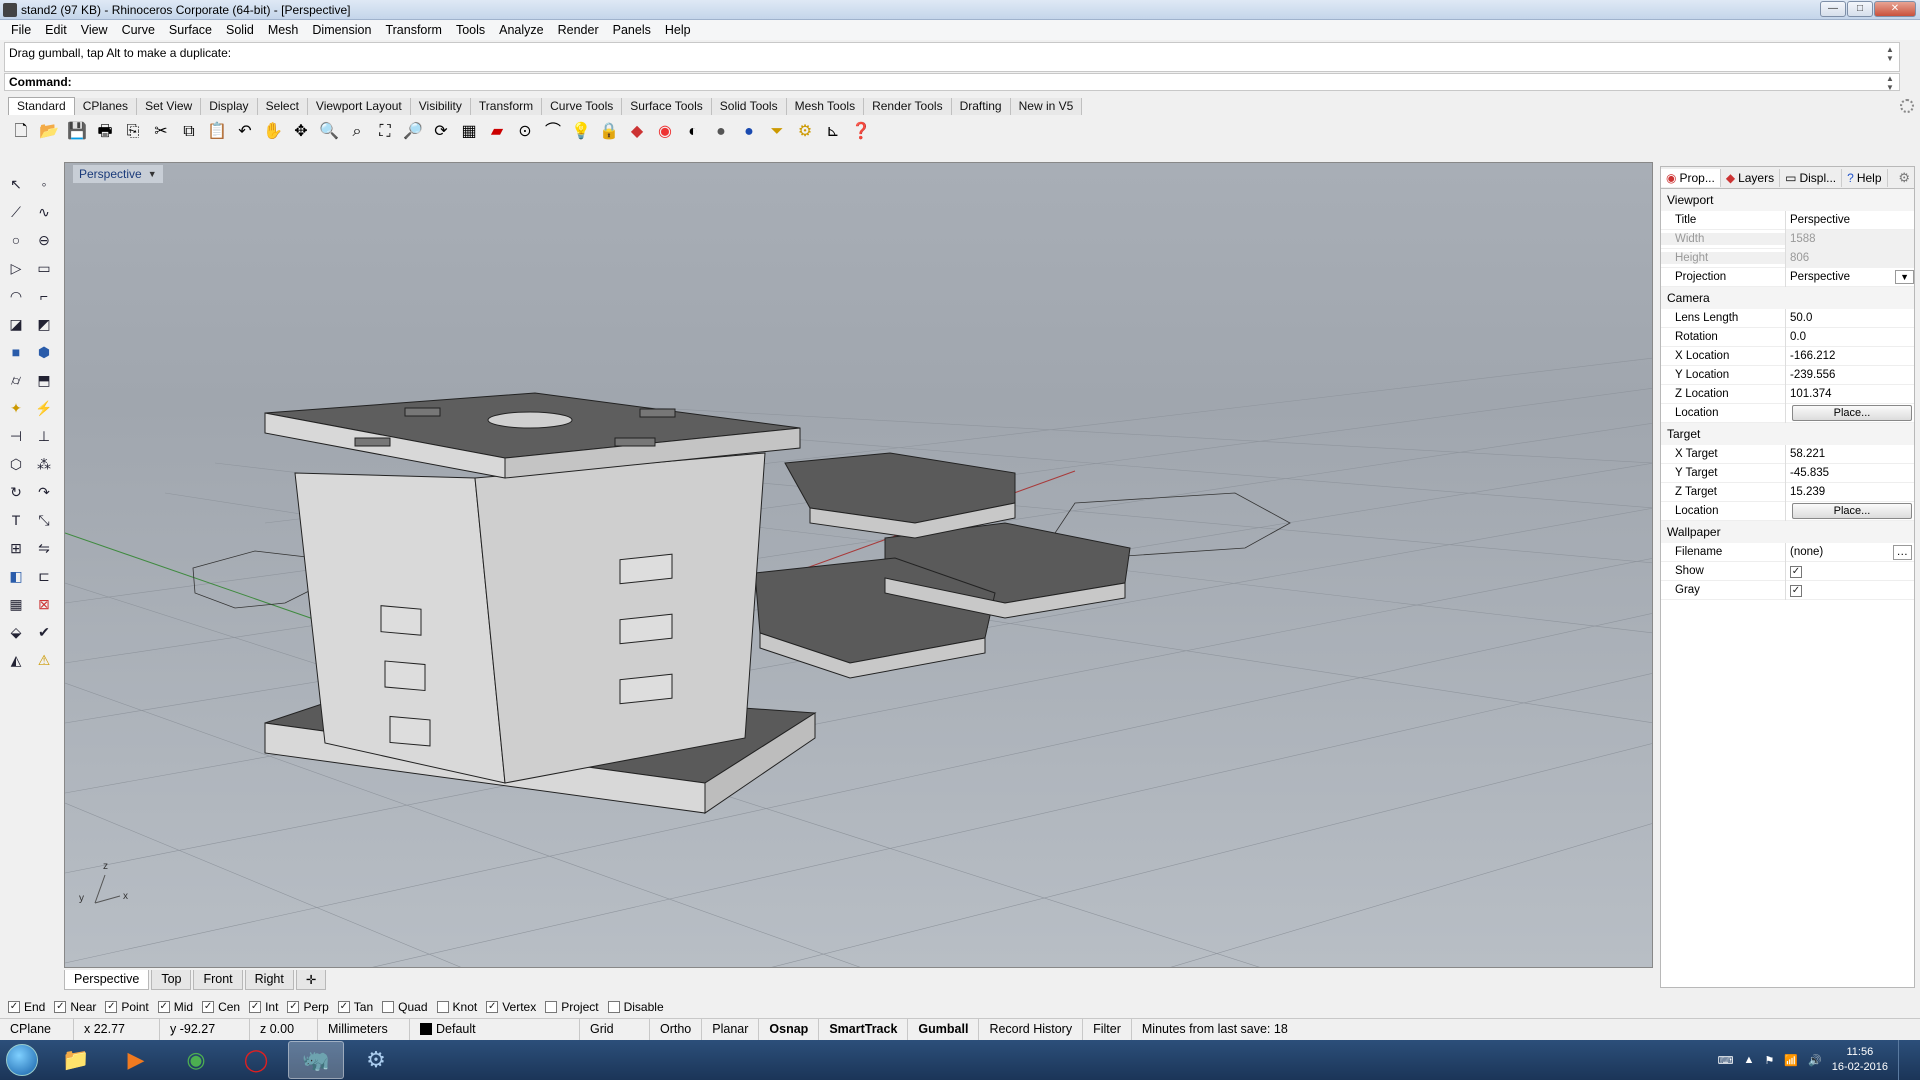  What do you see at coordinates (1849, 473) in the screenshot?
I see `y-target-field: -45.835` at bounding box center [1849, 473].